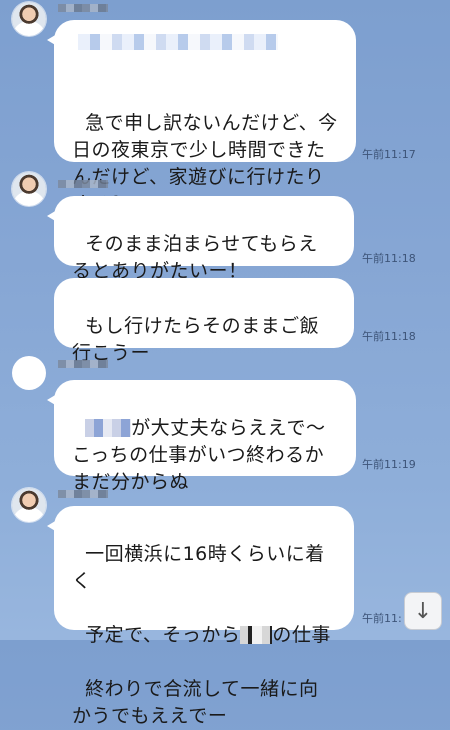 This screenshot has height=730, width=450. I want to click on message-text: の仕事, so click(301, 635).